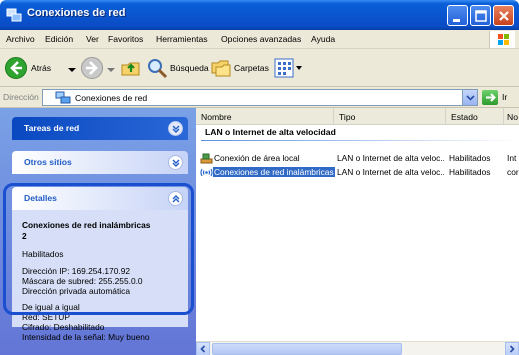 The image size is (519, 355). Describe the element at coordinates (46, 317) in the screenshot. I see `details-network-name: Red: SETUP` at that location.